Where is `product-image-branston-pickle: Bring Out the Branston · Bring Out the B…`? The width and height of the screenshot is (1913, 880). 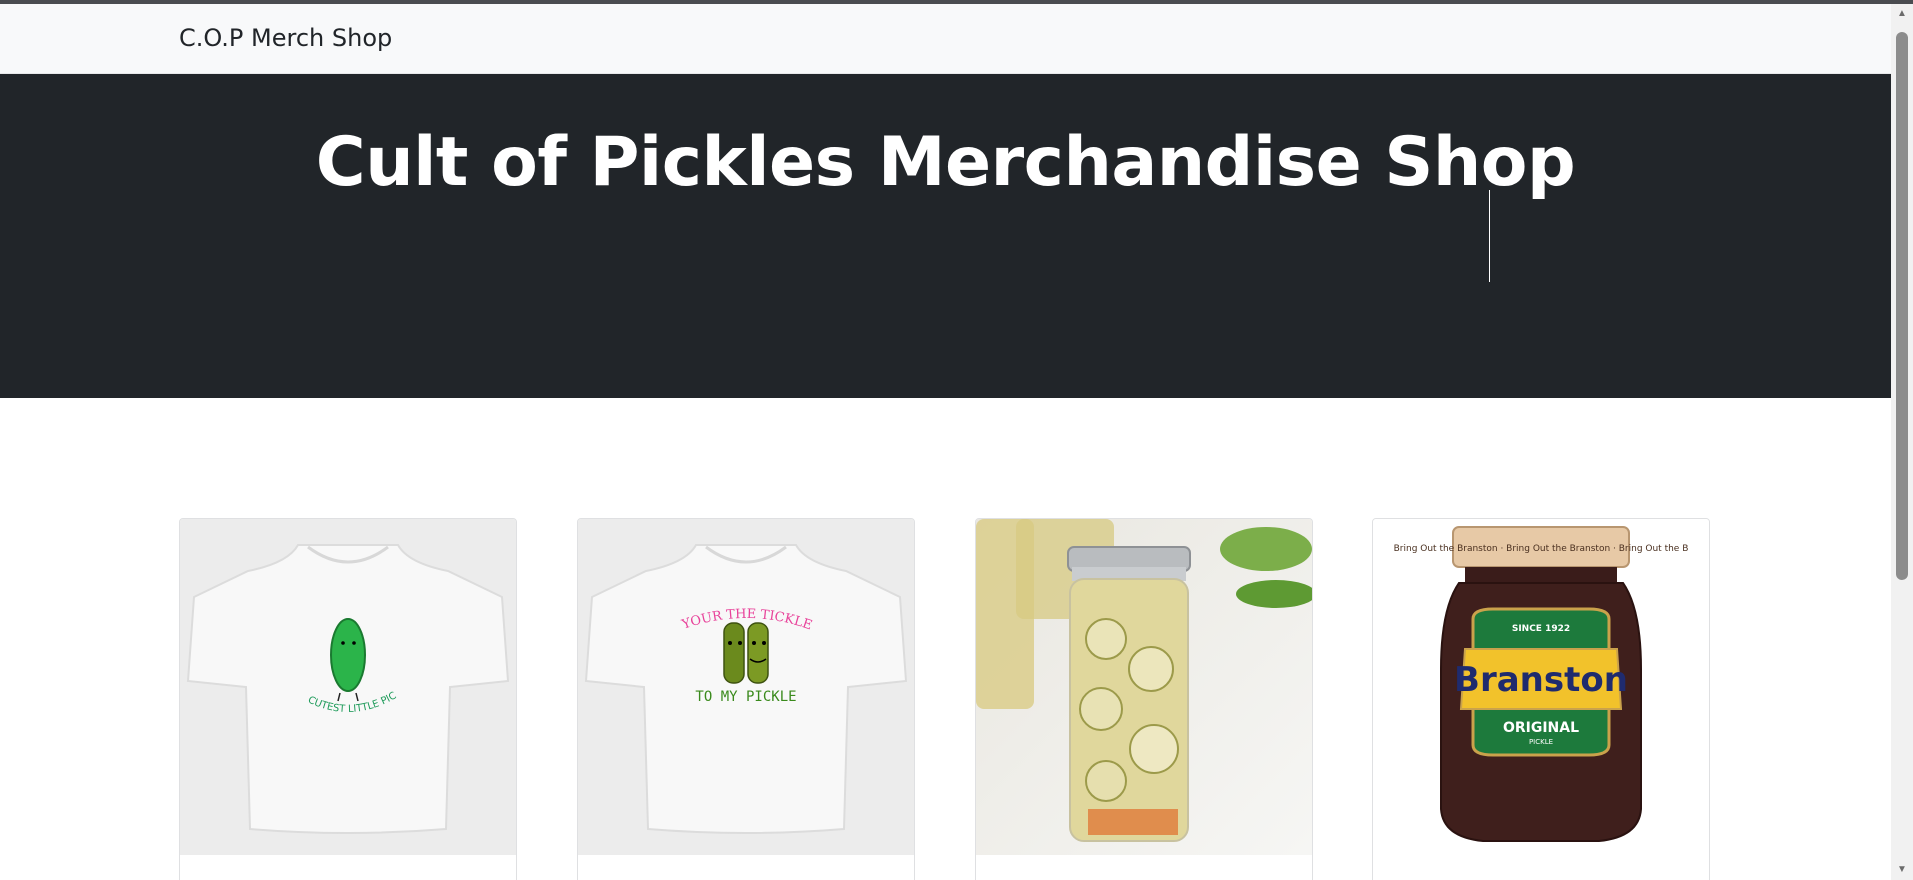 product-image-branston-pickle: Bring Out the Branston · Bring Out the B… is located at coordinates (1541, 687).